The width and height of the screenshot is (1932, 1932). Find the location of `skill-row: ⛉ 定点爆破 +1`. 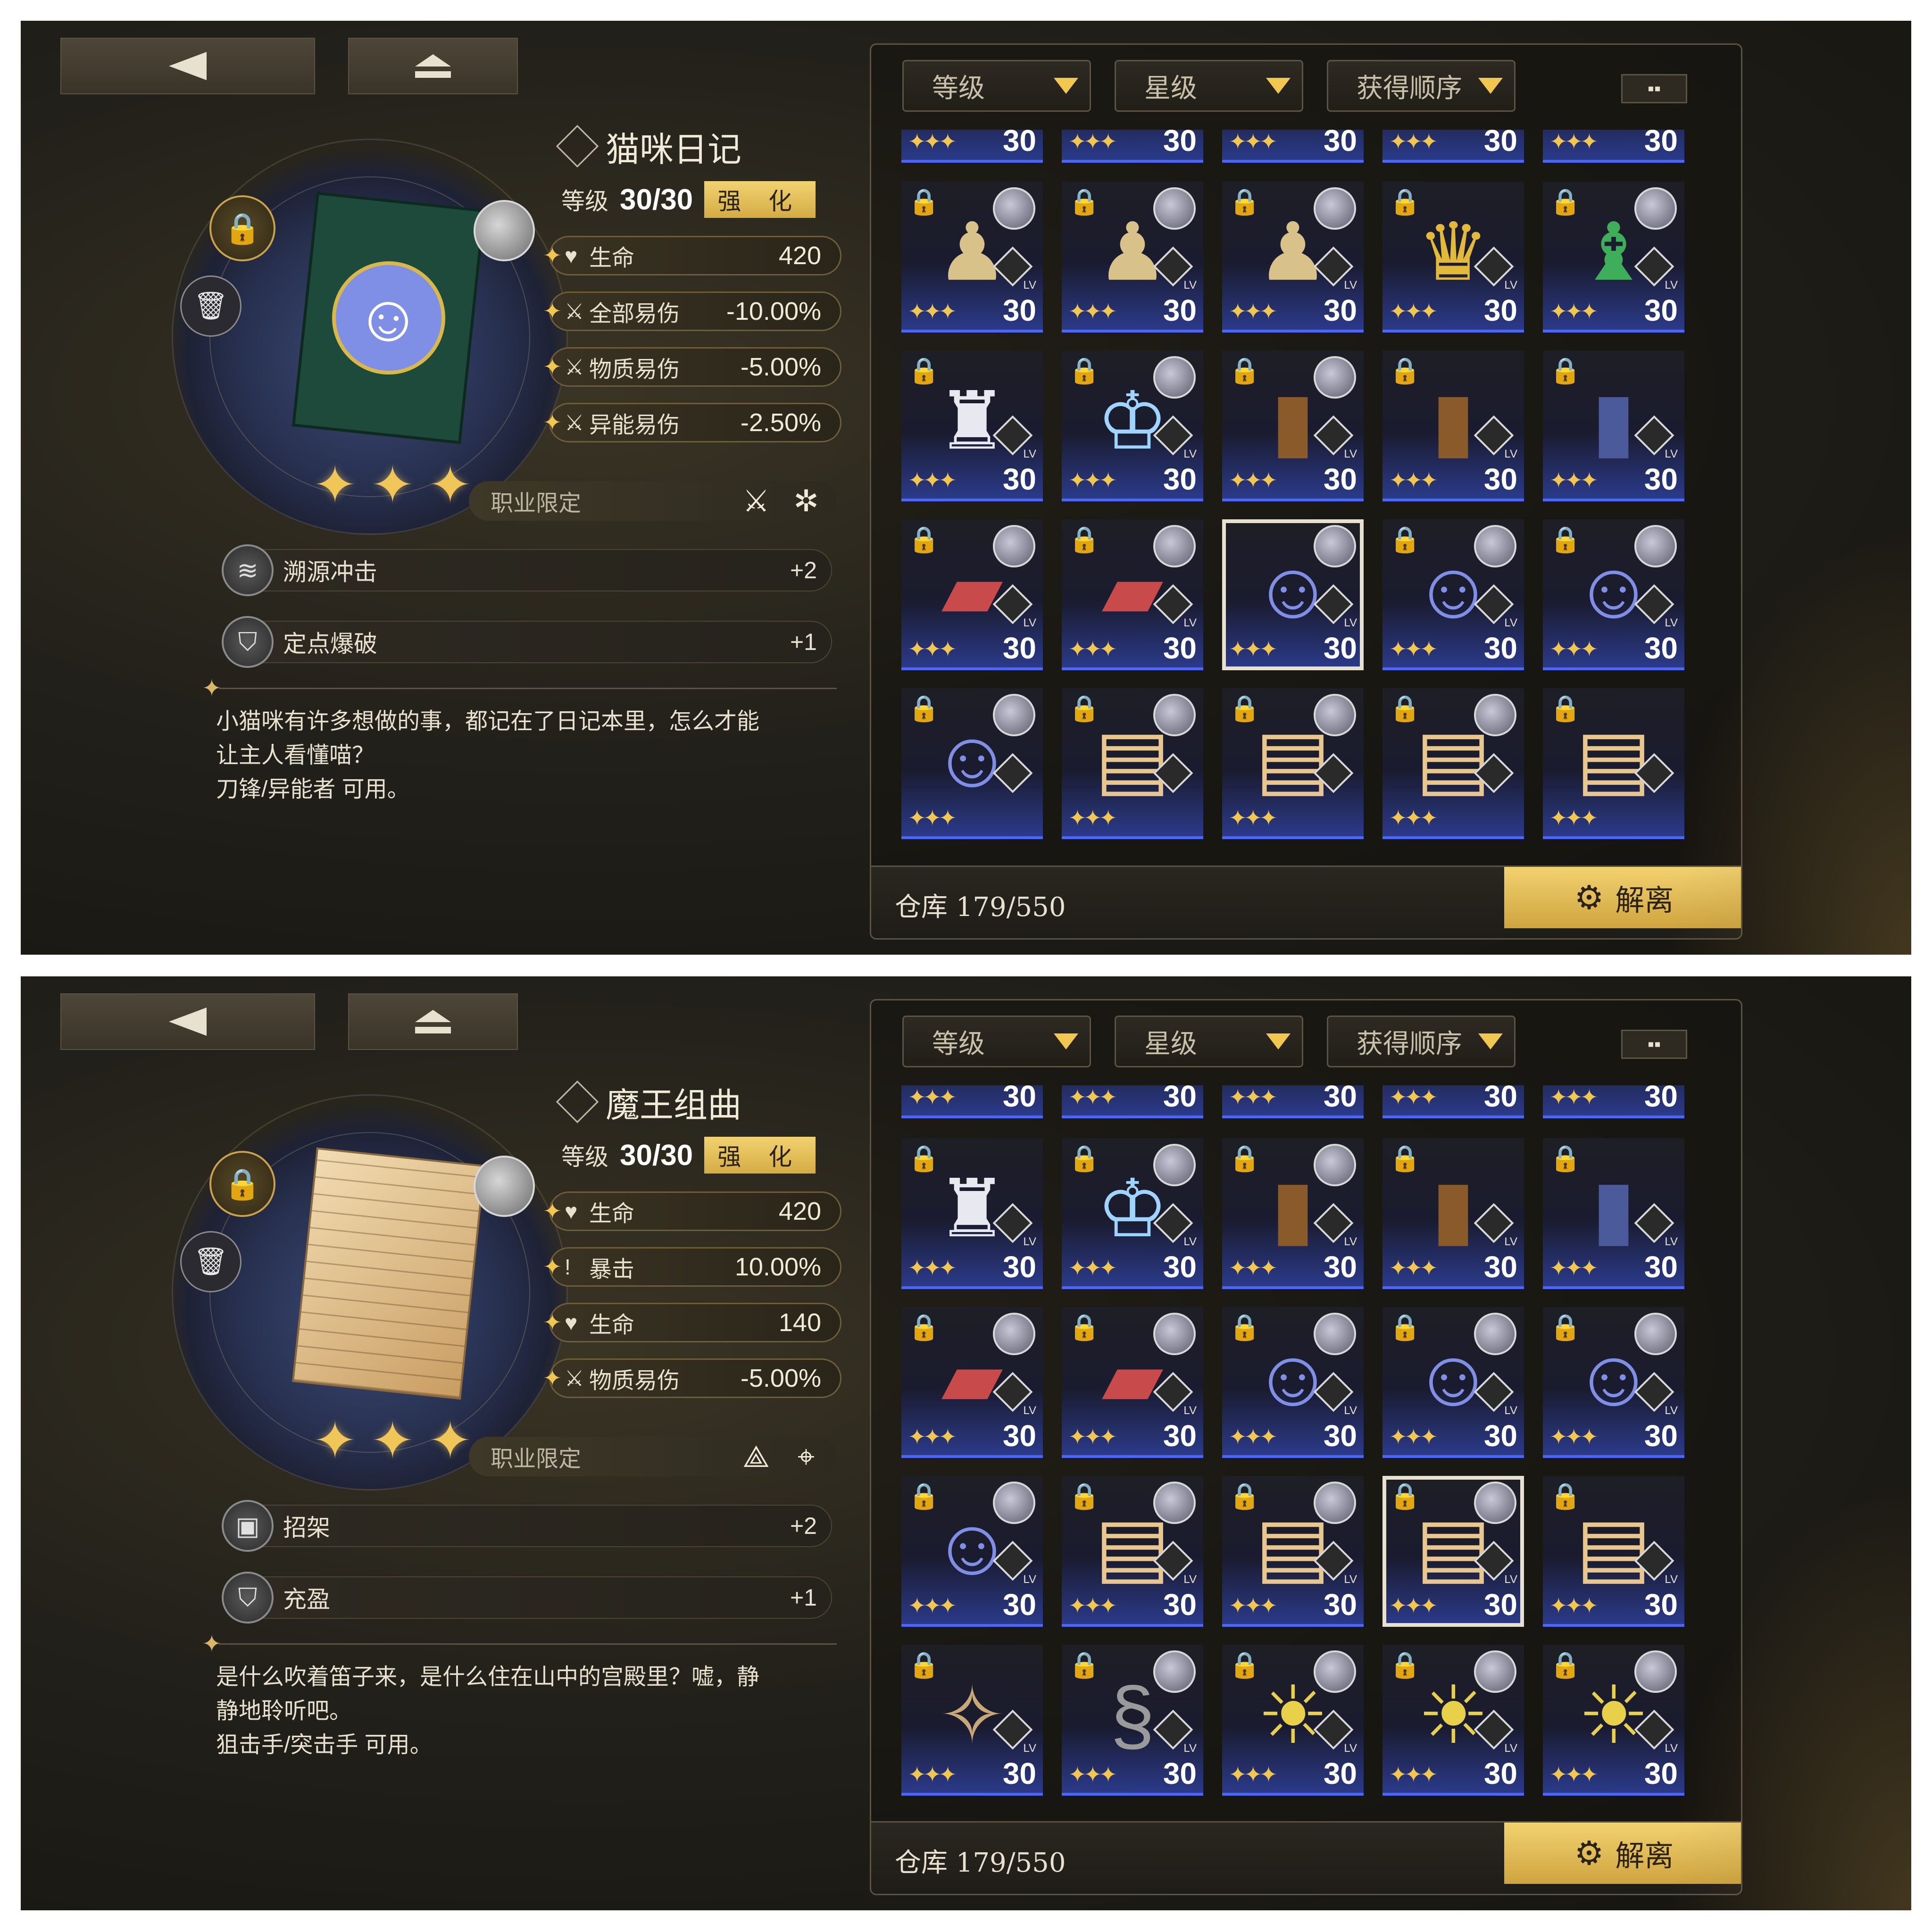

skill-row: ⛉ 定点爆破 +1 is located at coordinates (527, 642).